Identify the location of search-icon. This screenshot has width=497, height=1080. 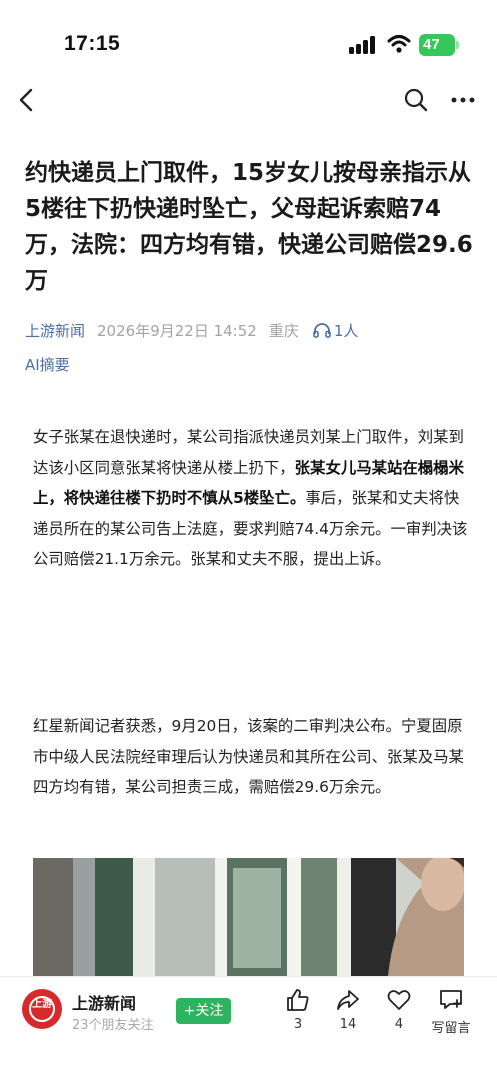
(416, 100).